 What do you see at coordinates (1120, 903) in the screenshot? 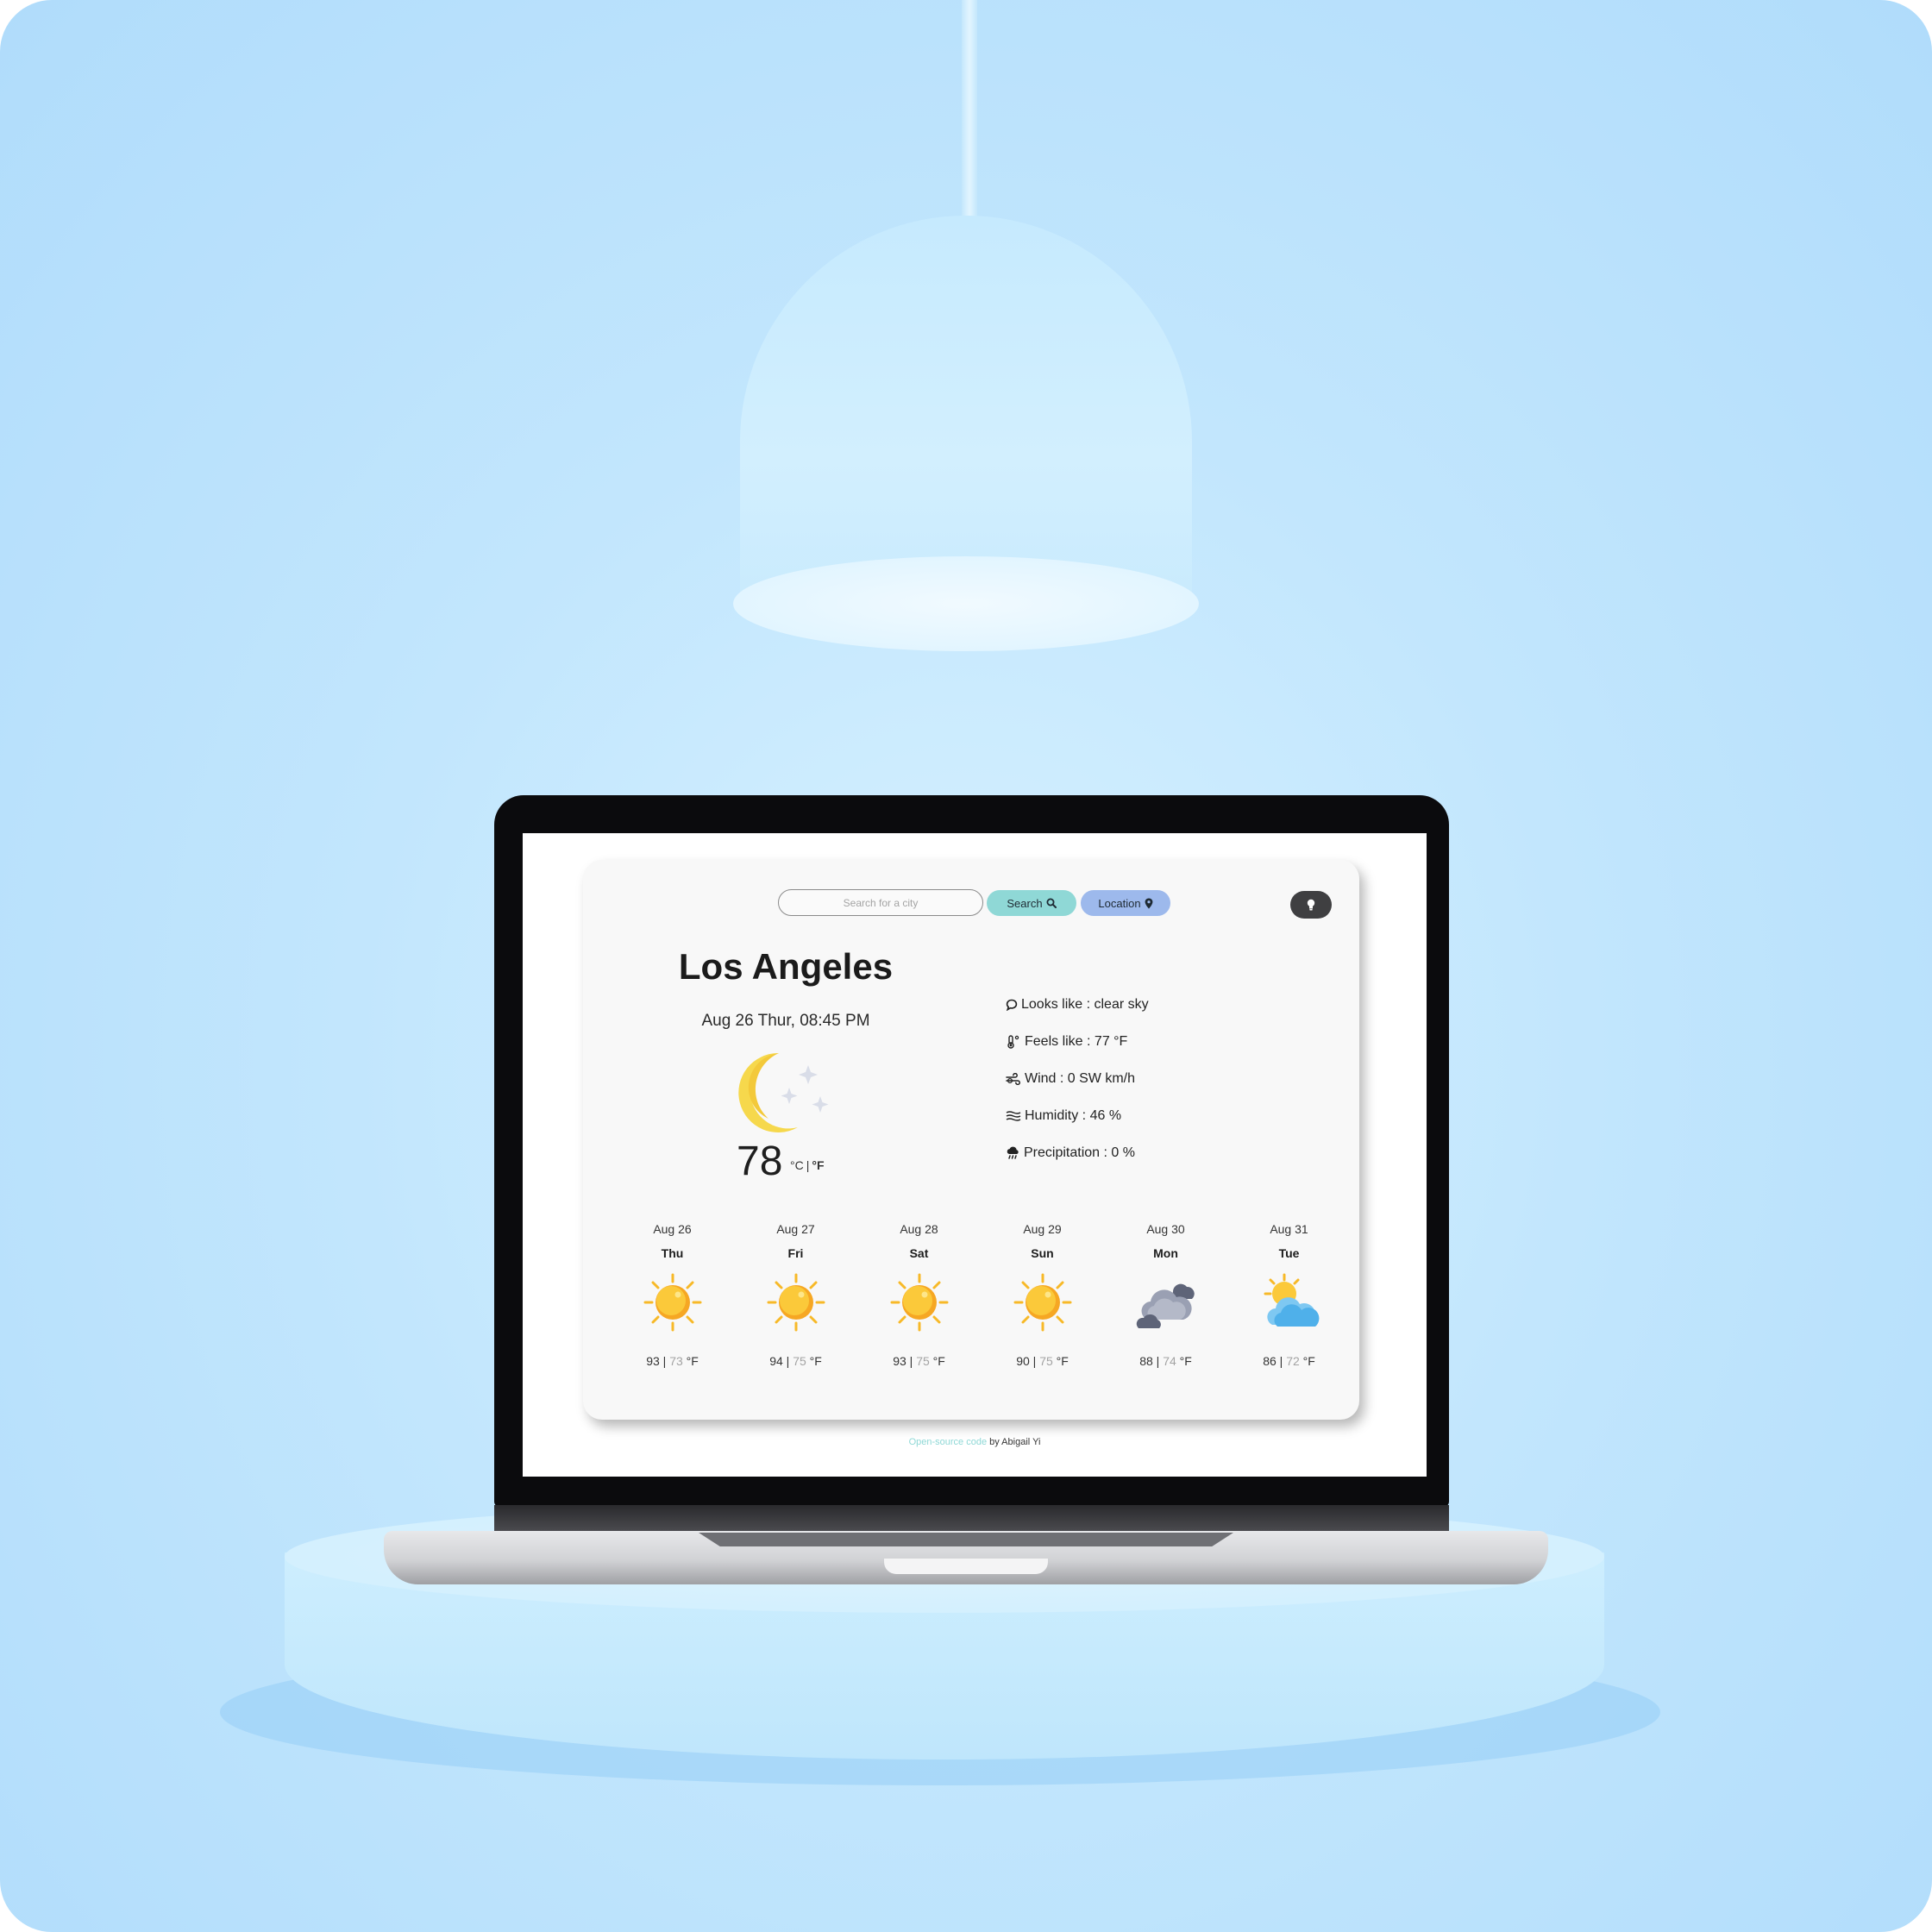
I see `location-button-label: Location` at bounding box center [1120, 903].